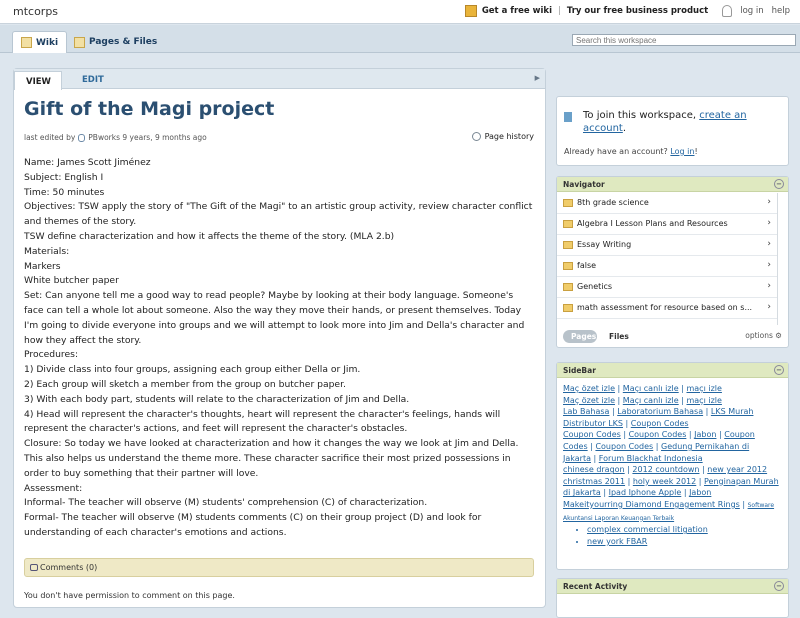 The width and height of the screenshot is (800, 618). Describe the element at coordinates (739, 434) in the screenshot. I see `sidebar-link: Coupon` at that location.